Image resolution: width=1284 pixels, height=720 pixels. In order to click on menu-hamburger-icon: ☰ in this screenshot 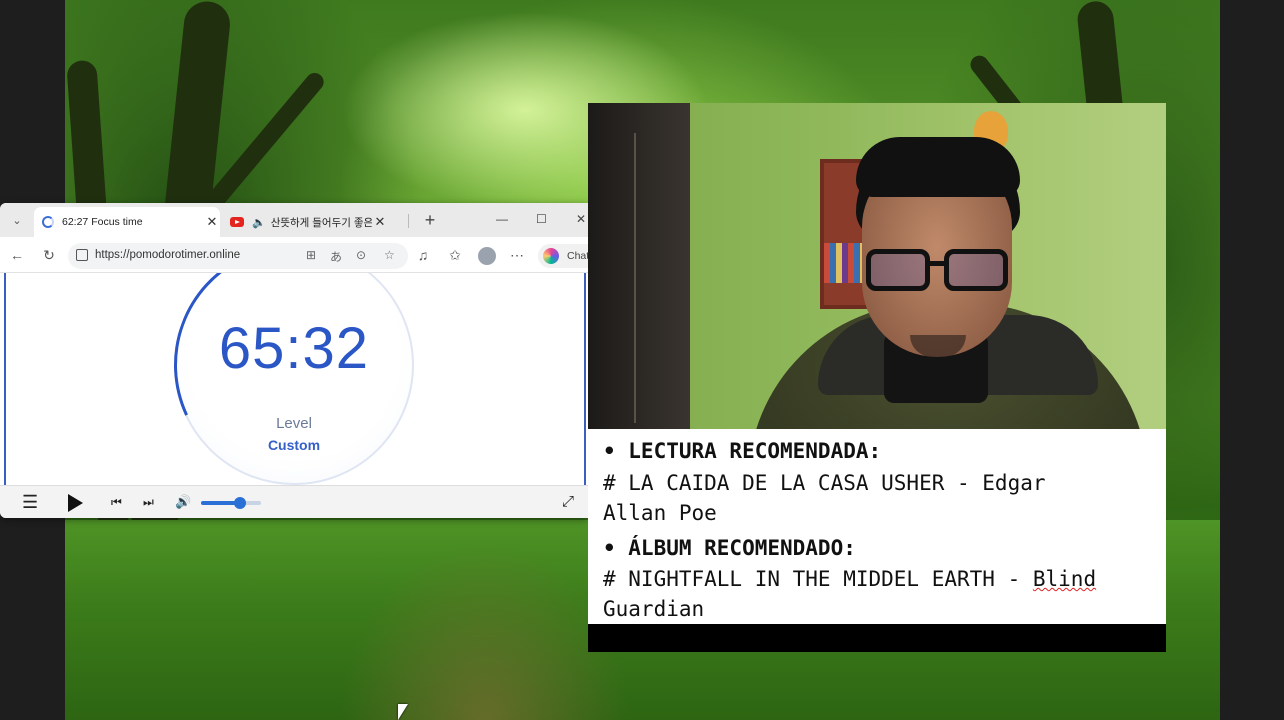, I will do `click(30, 502)`.